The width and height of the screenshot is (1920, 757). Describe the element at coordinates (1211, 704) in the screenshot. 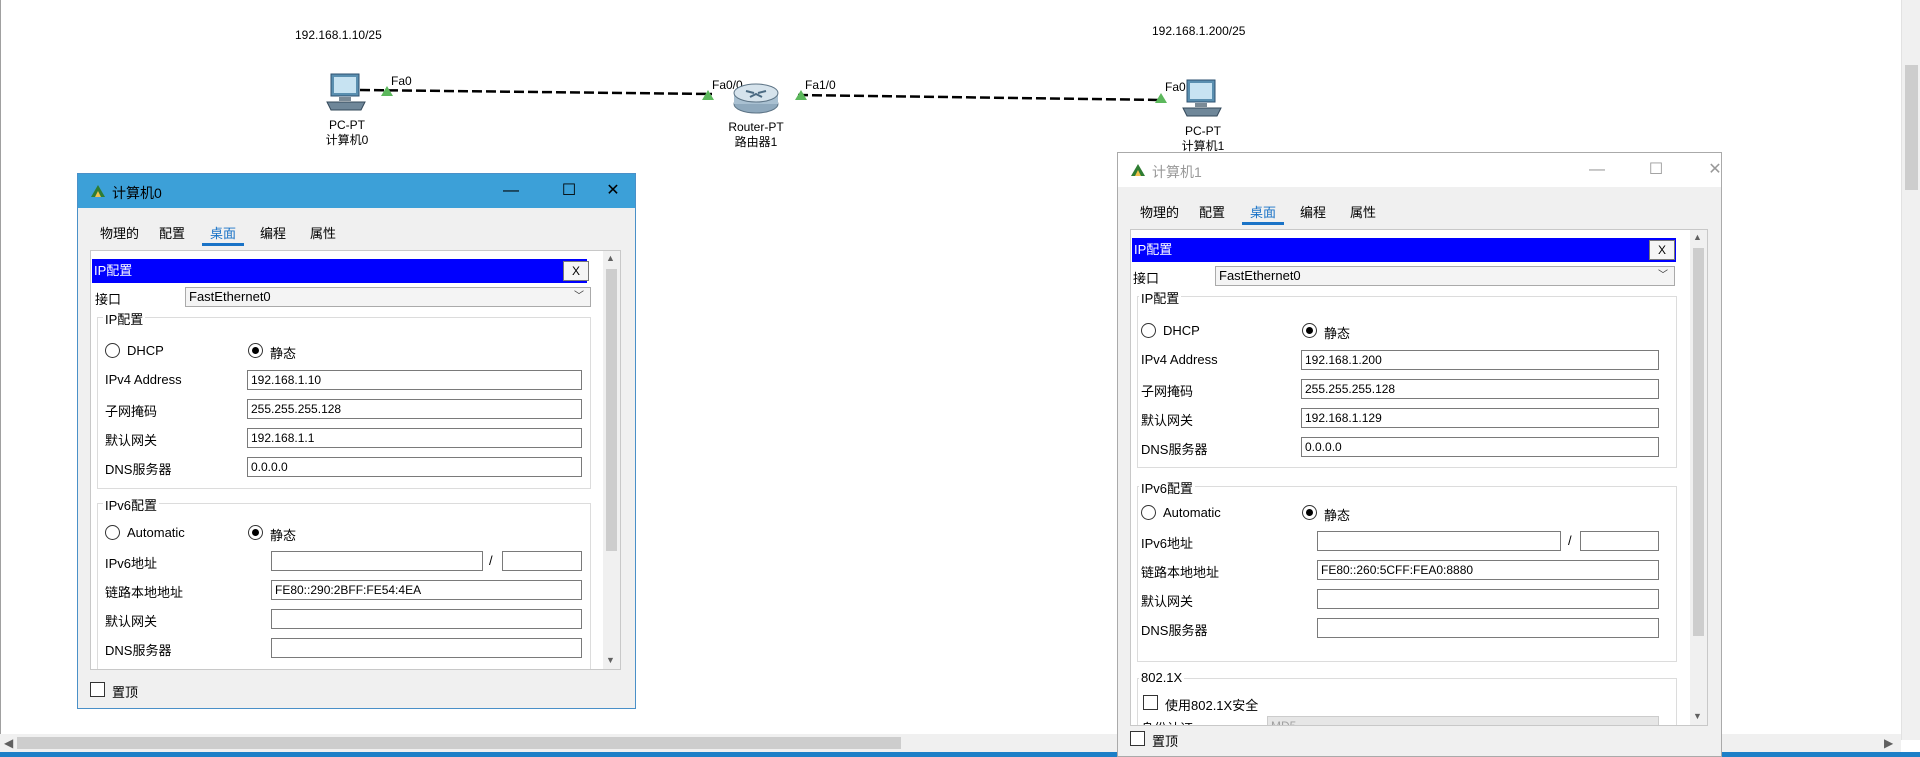

I see `dot1x-label: 使用802.1X安全` at that location.